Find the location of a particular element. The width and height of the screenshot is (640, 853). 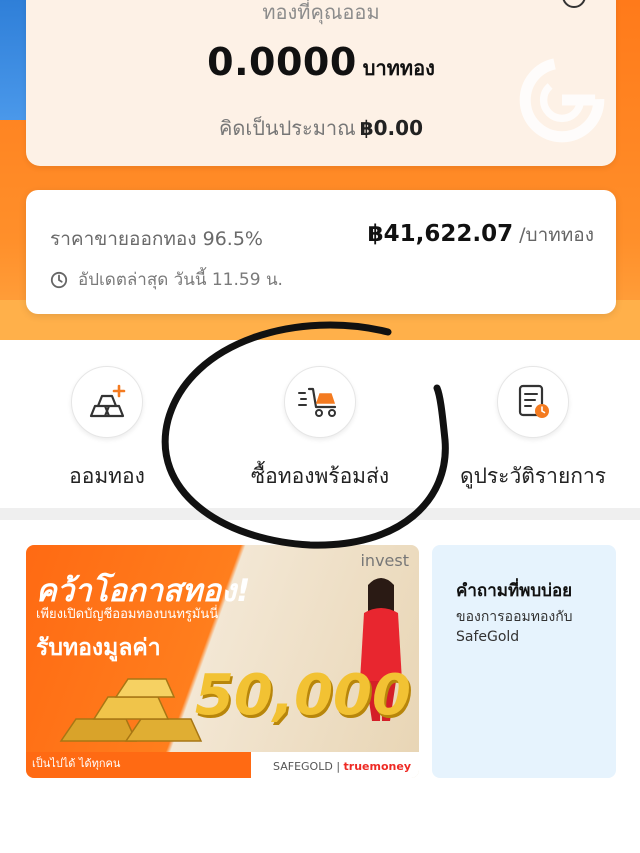

last-updated-text: อัปเดตล่าสุด วันนี้ 11.59 น. is located at coordinates (180, 280).